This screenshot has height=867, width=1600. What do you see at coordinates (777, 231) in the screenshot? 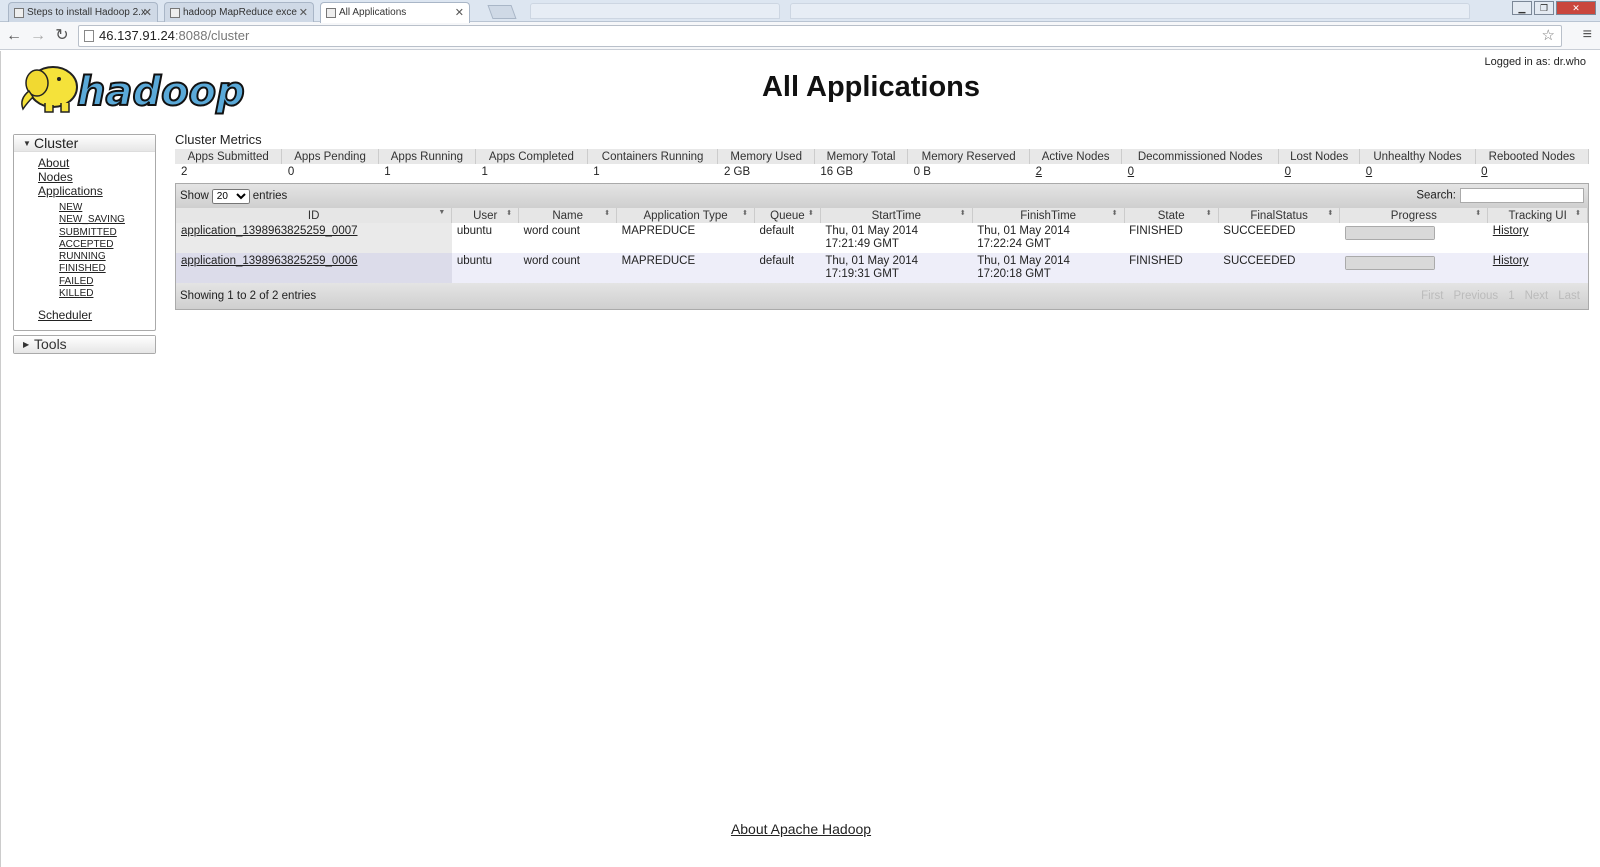
I see `app-queue: default` at bounding box center [777, 231].